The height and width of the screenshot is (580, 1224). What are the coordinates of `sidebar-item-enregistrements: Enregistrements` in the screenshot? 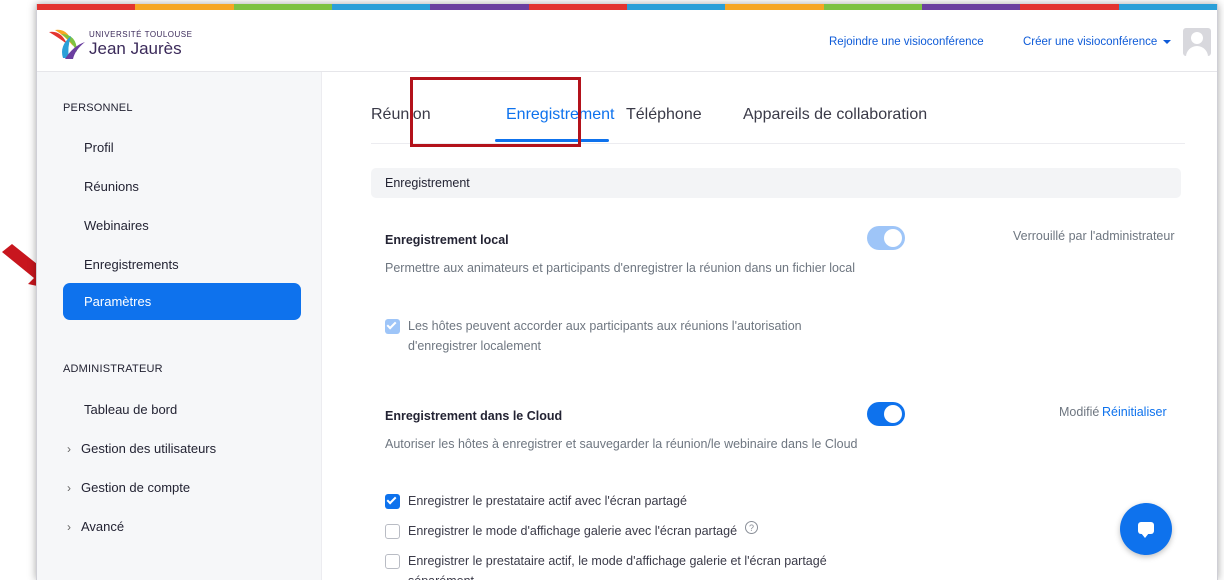 It's located at (131, 264).